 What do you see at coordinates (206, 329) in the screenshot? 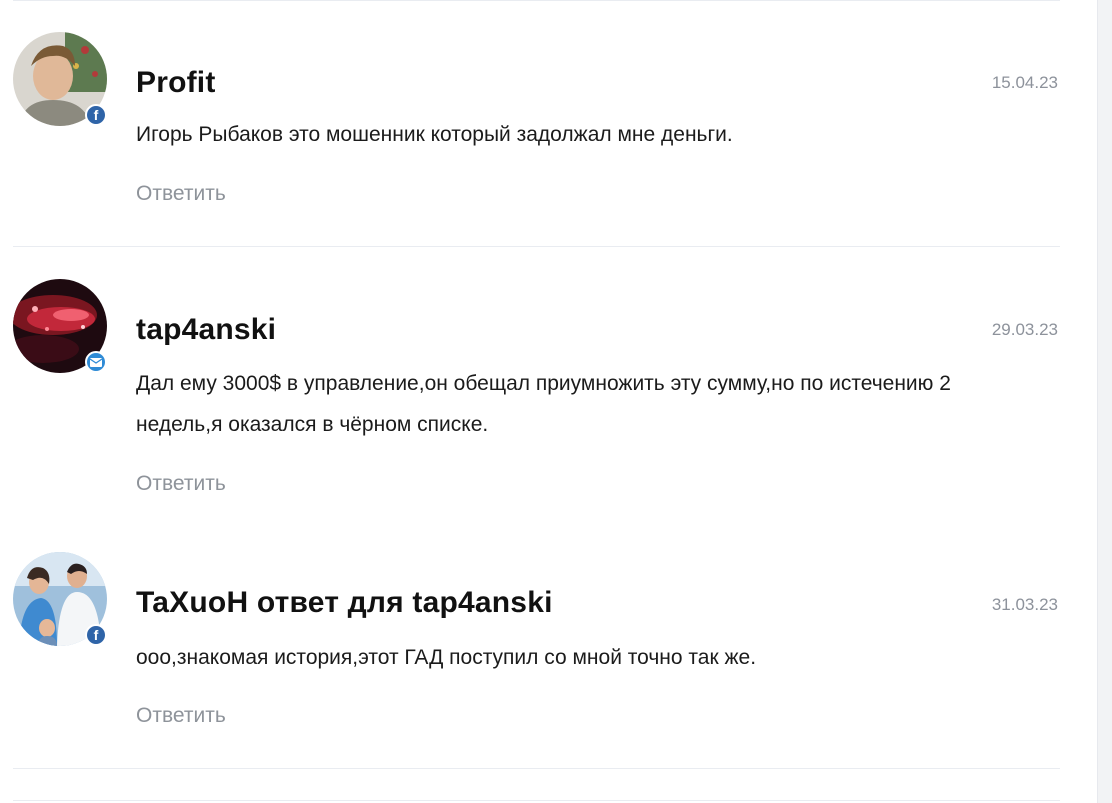
I see `comment-author: tap4anski` at bounding box center [206, 329].